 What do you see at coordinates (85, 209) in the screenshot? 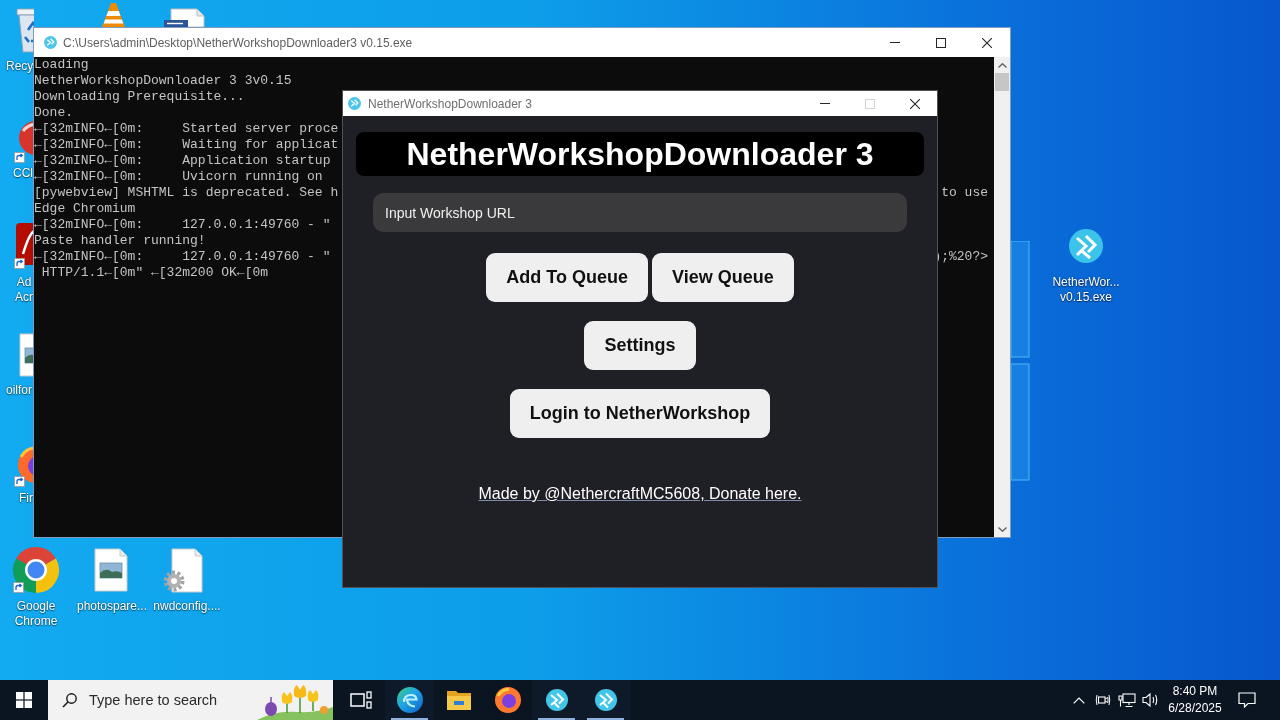
I see `console-line: Edge Chromium` at bounding box center [85, 209].